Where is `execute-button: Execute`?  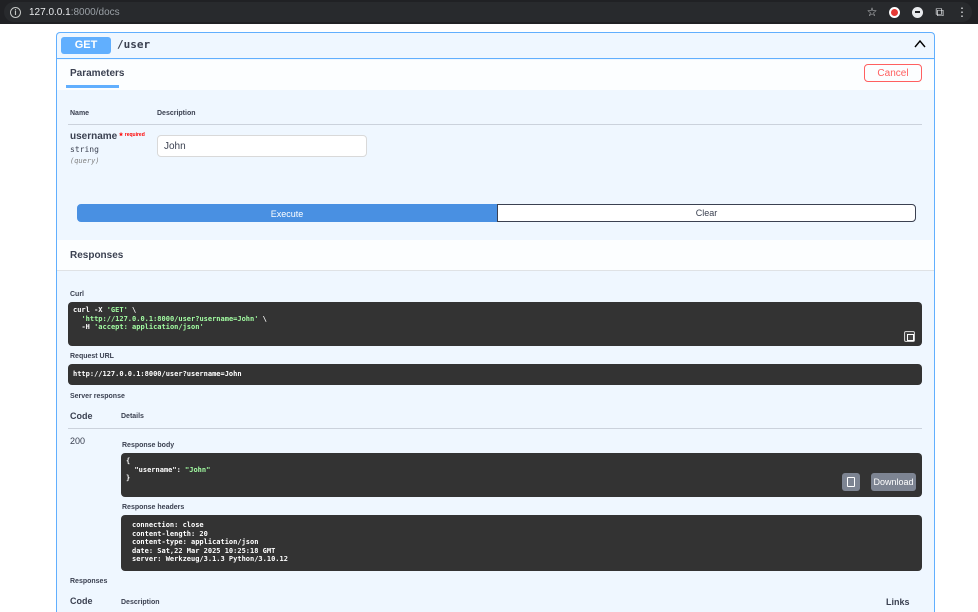 execute-button: Execute is located at coordinates (287, 213).